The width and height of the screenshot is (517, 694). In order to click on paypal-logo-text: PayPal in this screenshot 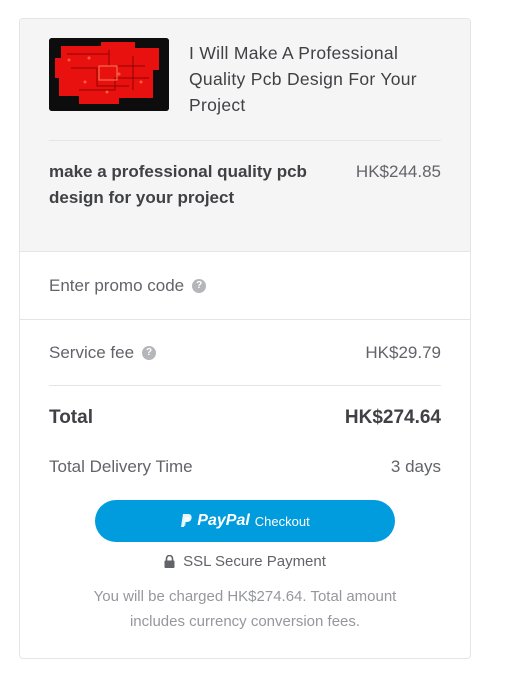, I will do `click(223, 520)`.